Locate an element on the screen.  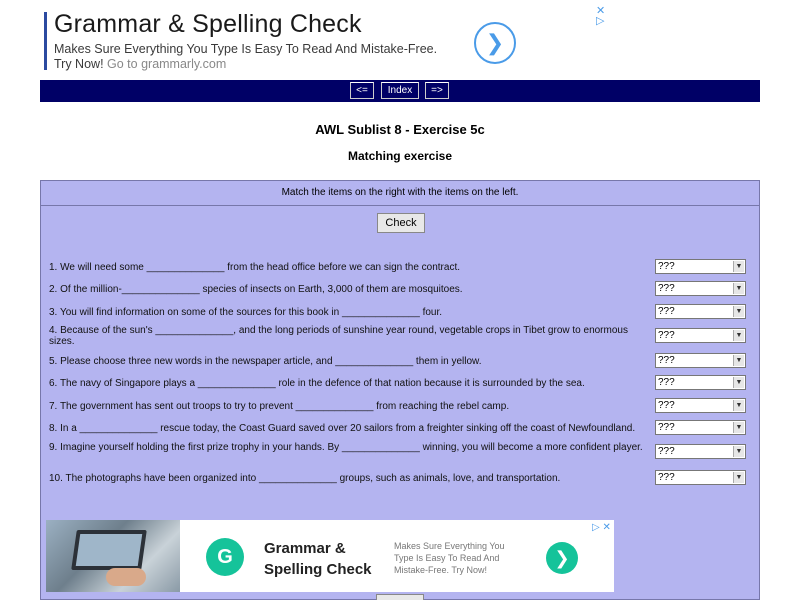
adchoices-icon: ▷ is located at coordinates (600, 21).